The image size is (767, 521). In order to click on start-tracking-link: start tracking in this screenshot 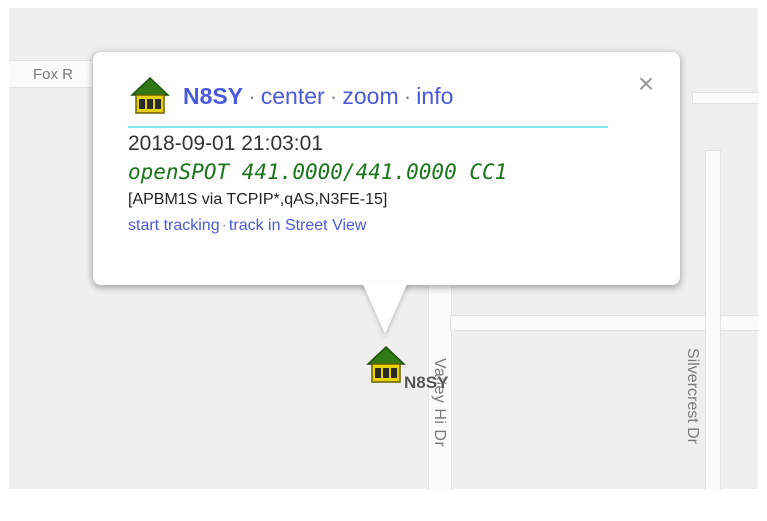, I will do `click(174, 225)`.